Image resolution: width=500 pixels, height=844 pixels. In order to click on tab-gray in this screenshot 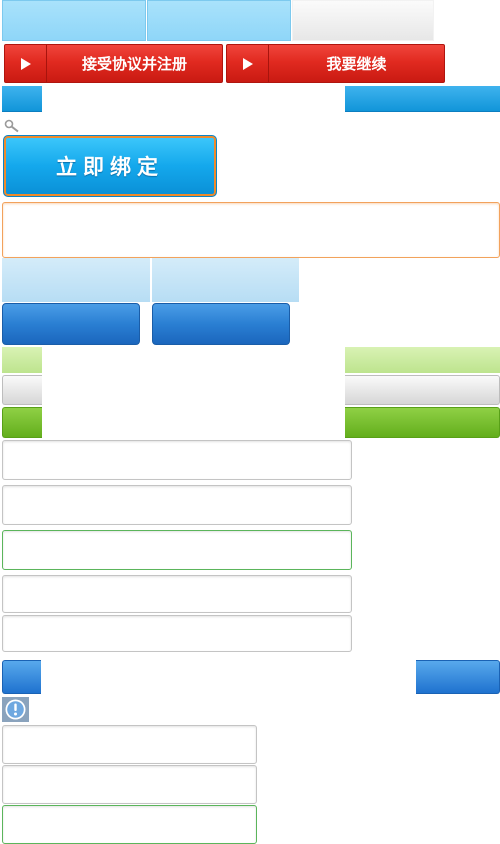, I will do `click(363, 20)`.